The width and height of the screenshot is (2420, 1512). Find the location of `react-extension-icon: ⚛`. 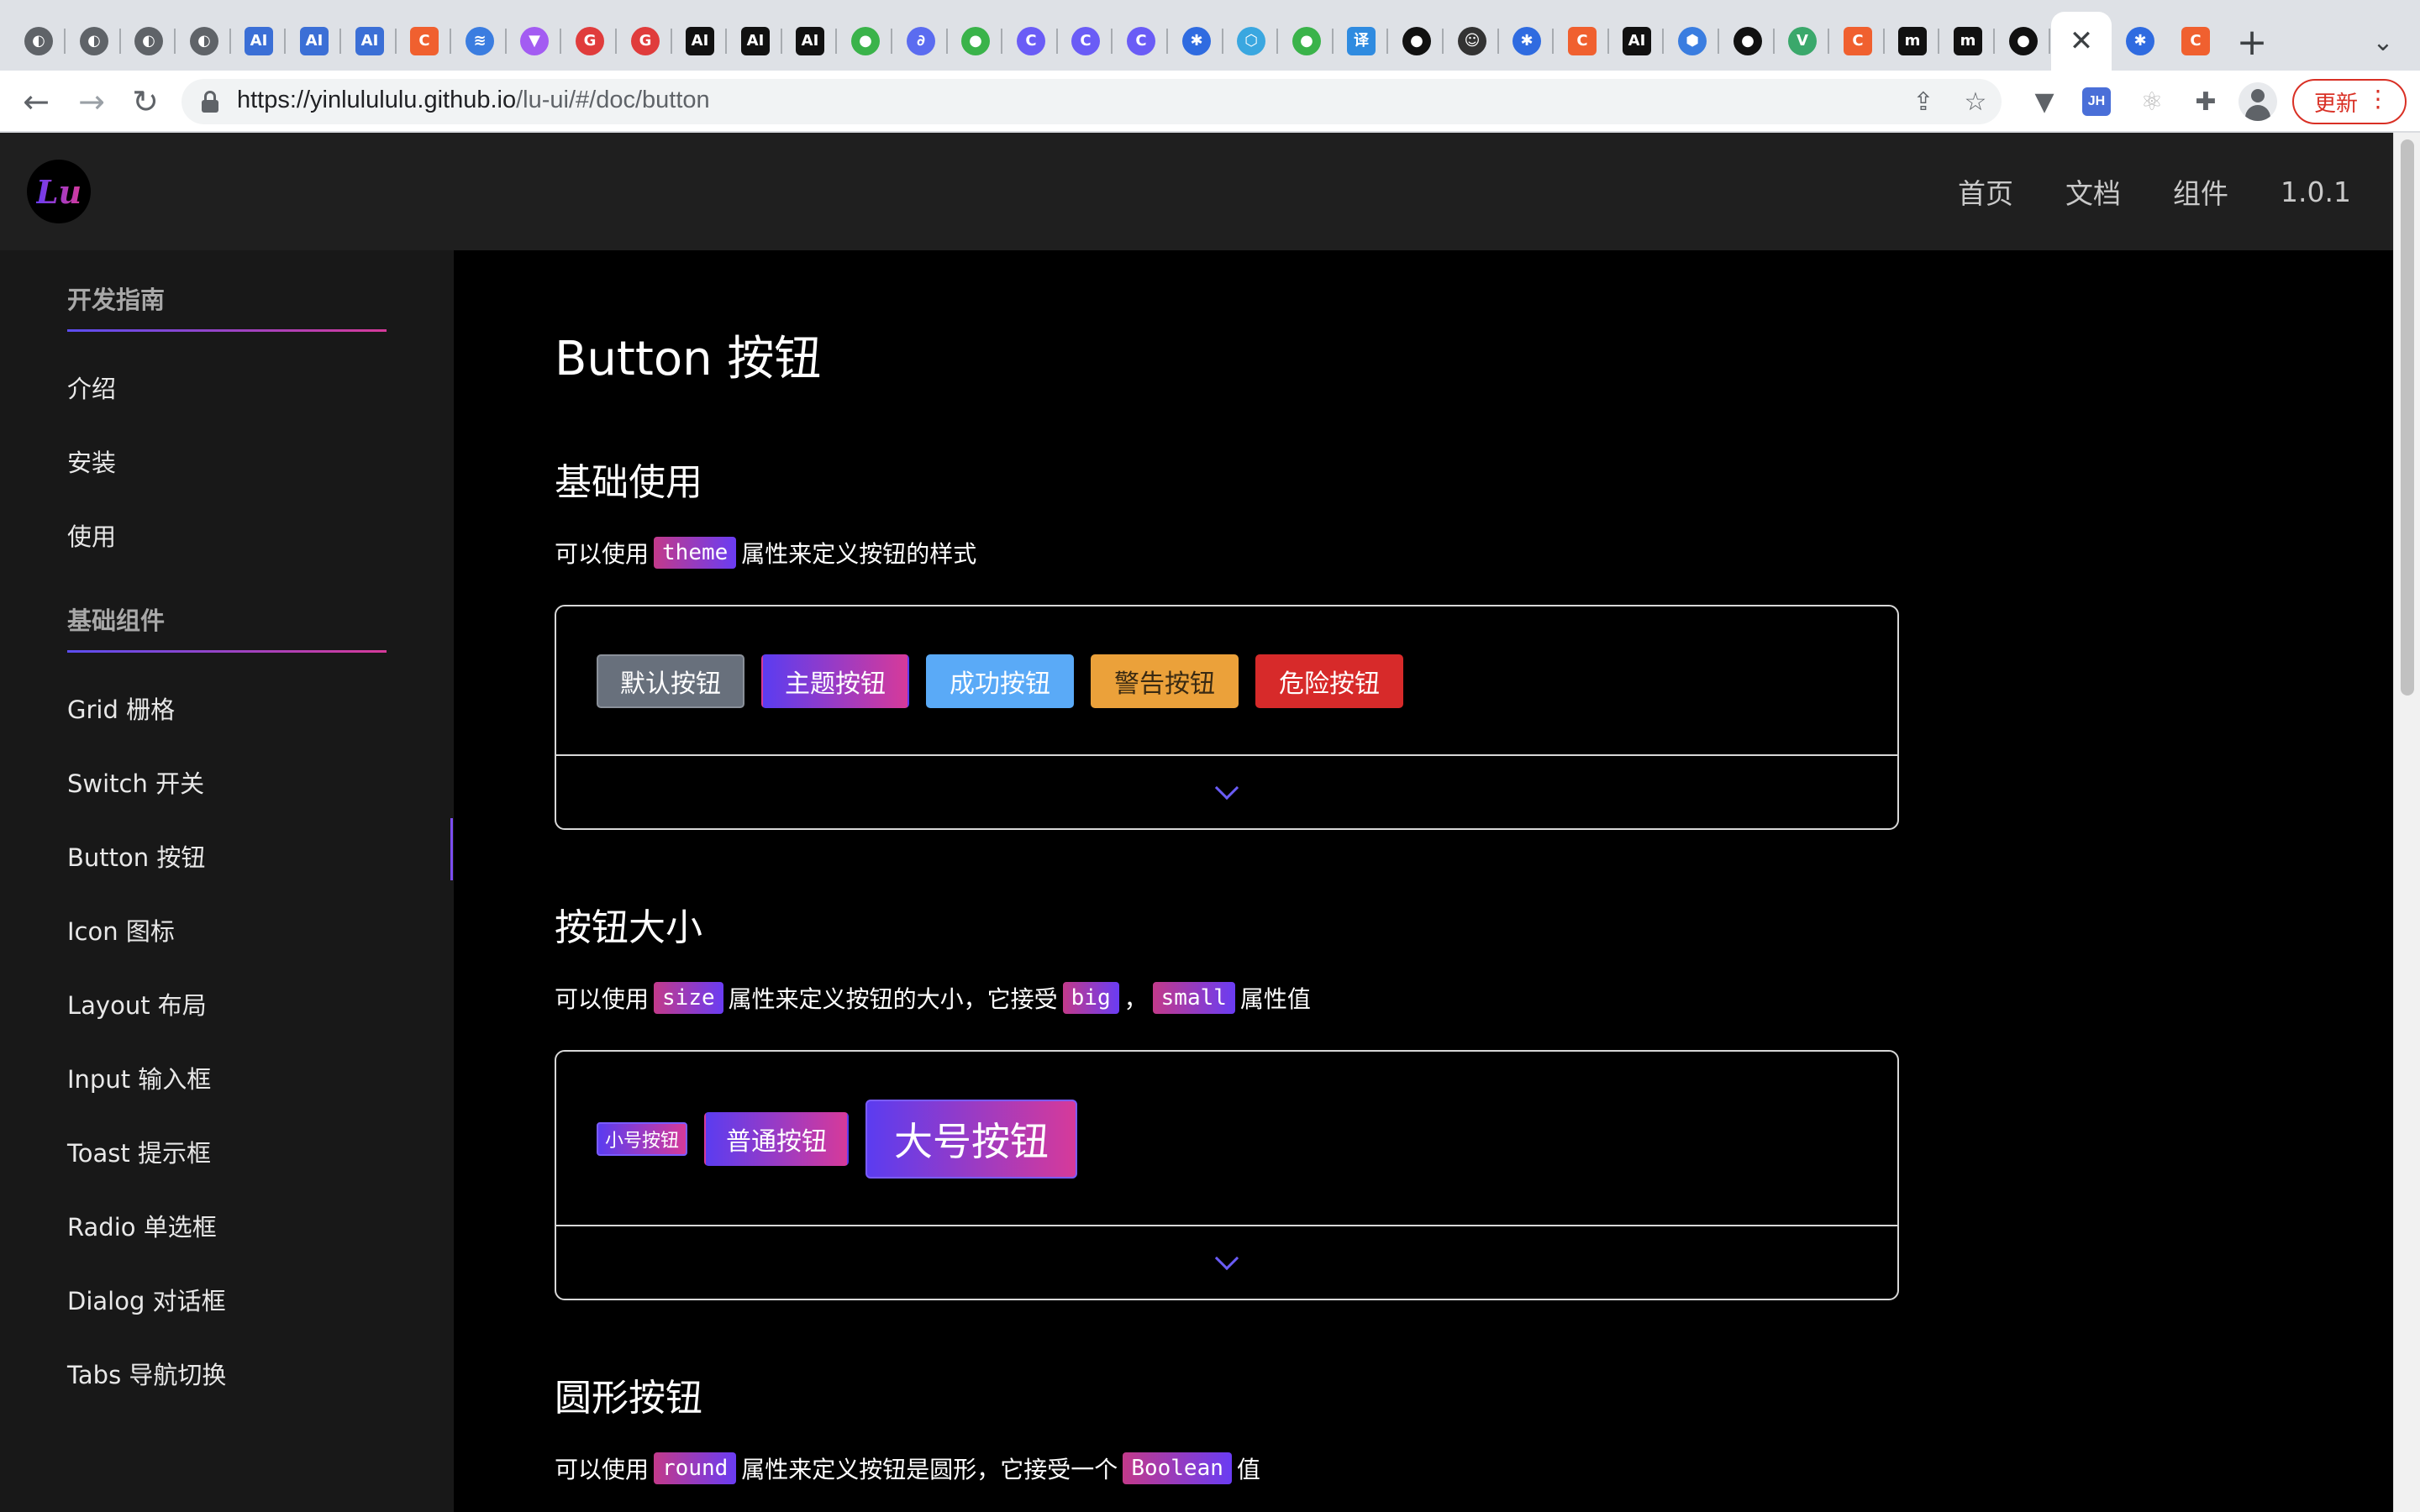

react-extension-icon: ⚛ is located at coordinates (2152, 102).